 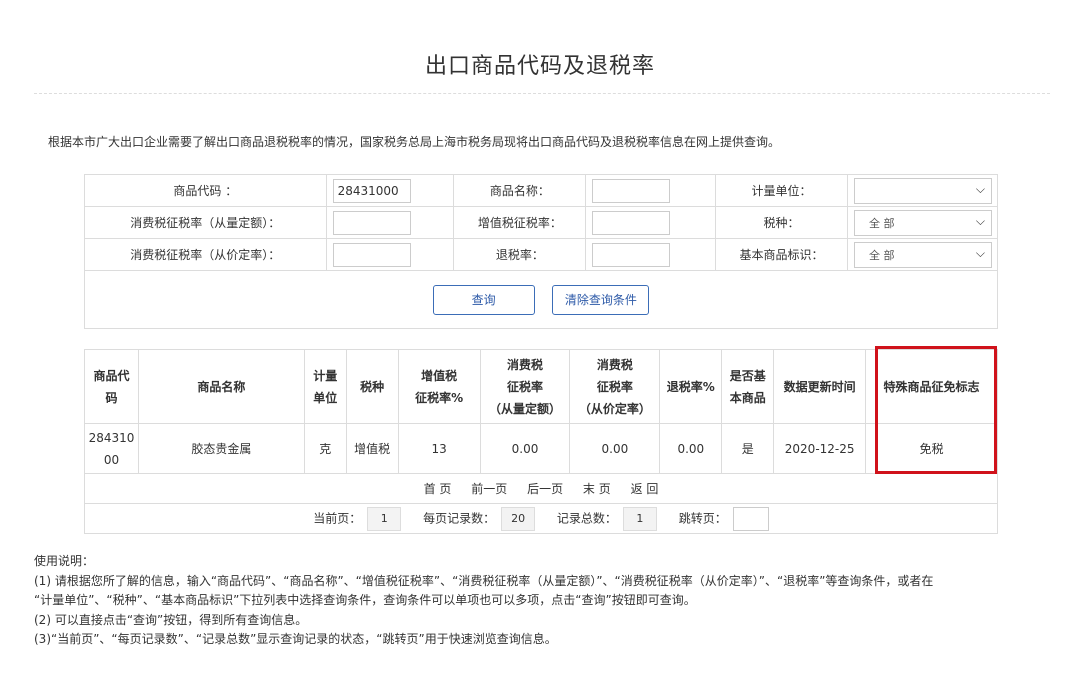 I want to click on pager-row: 首 页 前一页 后一页 末 页 返 回, so click(x=541, y=488).